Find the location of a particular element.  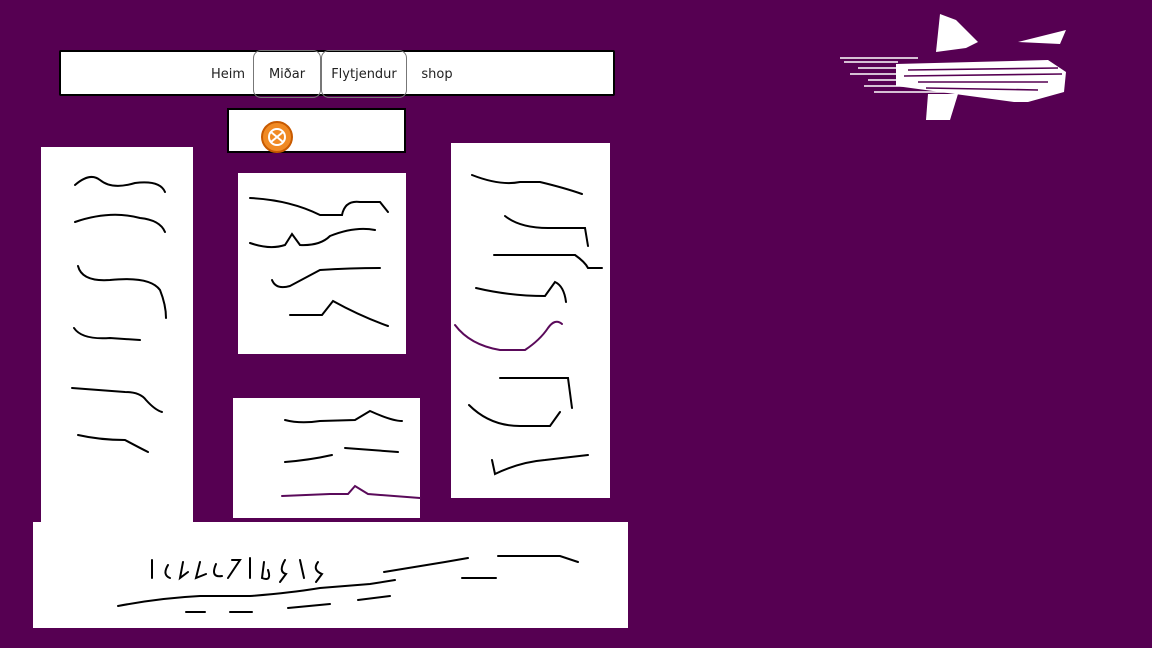

nav-item-label: Miðar is located at coordinates (287, 74).